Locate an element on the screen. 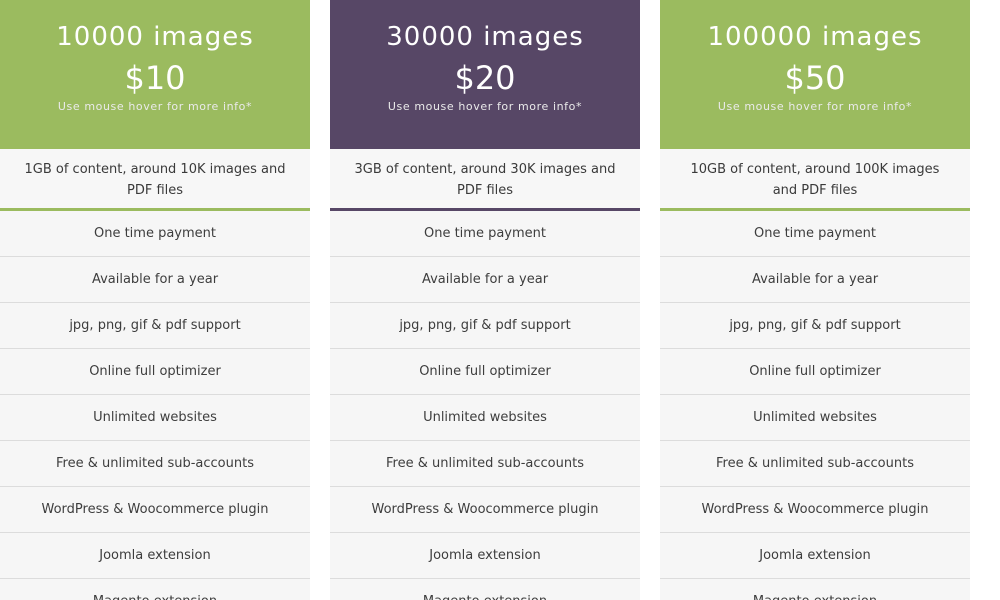 Image resolution: width=1000 pixels, height=600 pixels. plan-title: 100000 images is located at coordinates (815, 37).